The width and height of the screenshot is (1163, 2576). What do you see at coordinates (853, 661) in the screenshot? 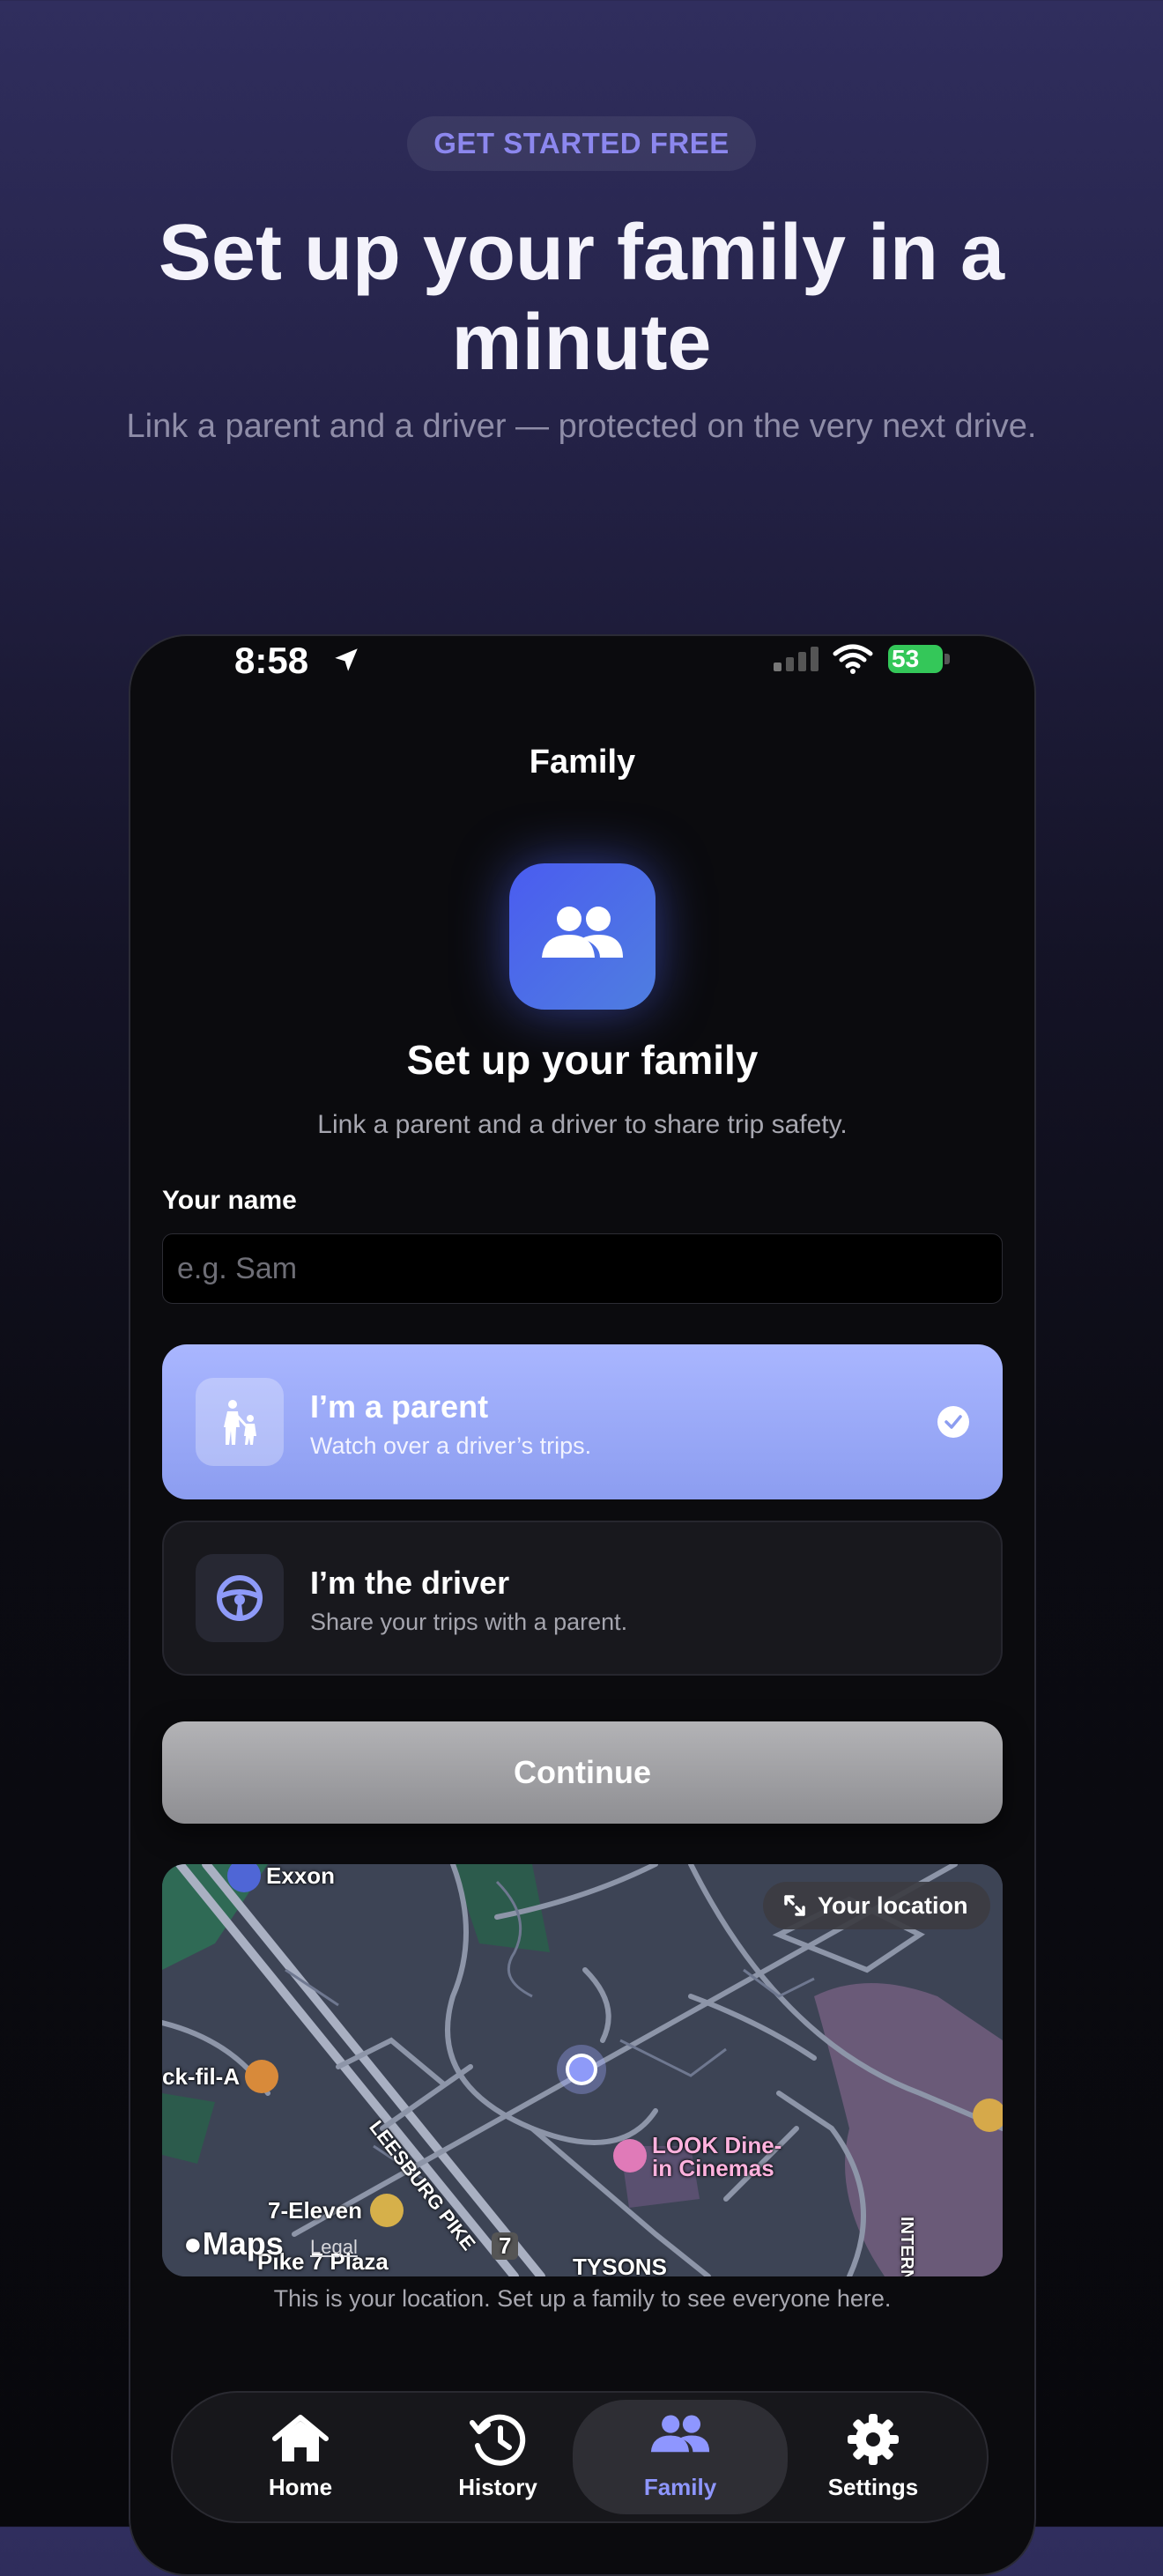
I see `wifi-icon` at bounding box center [853, 661].